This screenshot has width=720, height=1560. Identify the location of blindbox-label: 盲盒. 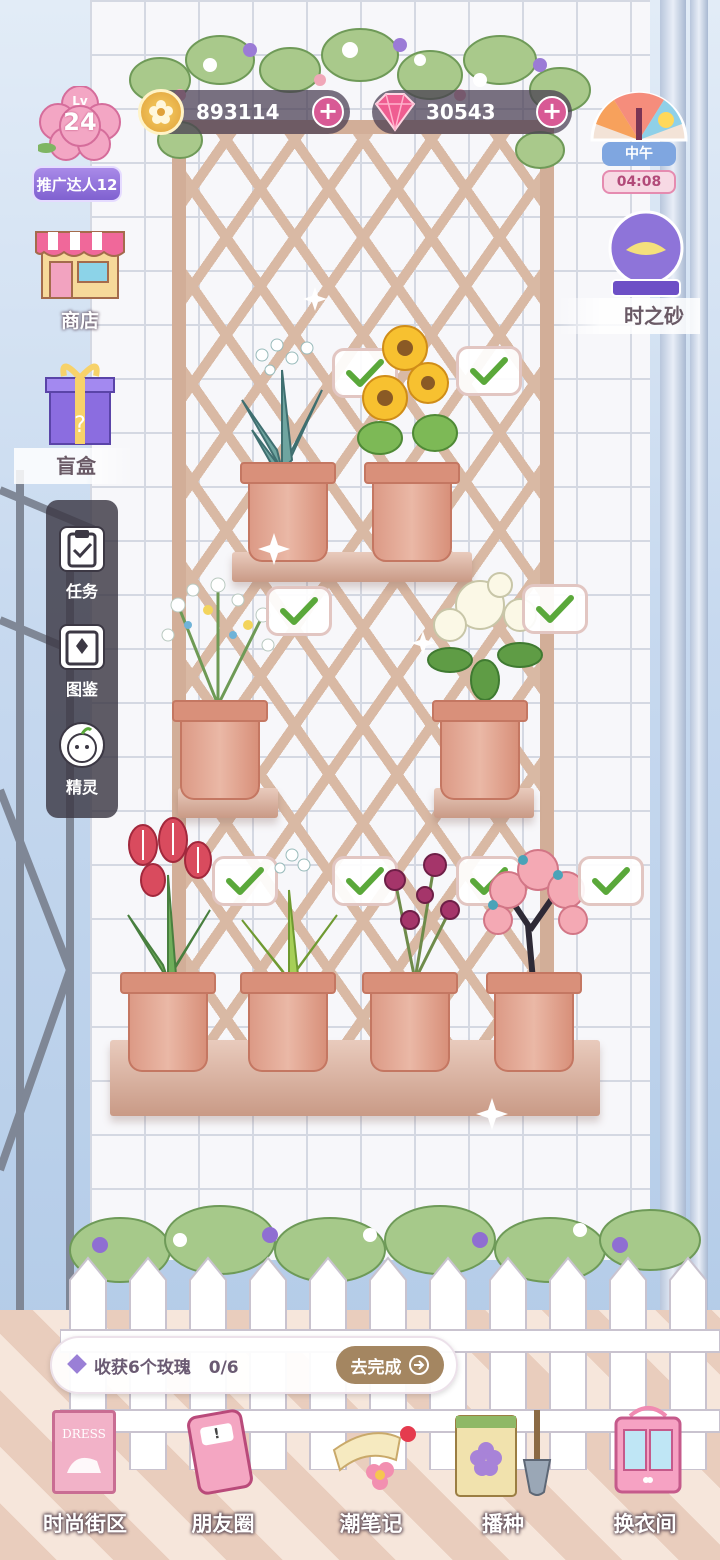
(74, 466).